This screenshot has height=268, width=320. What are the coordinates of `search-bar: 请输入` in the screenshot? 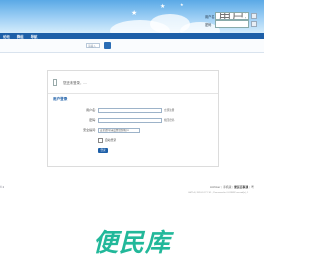 It's located at (132, 46).